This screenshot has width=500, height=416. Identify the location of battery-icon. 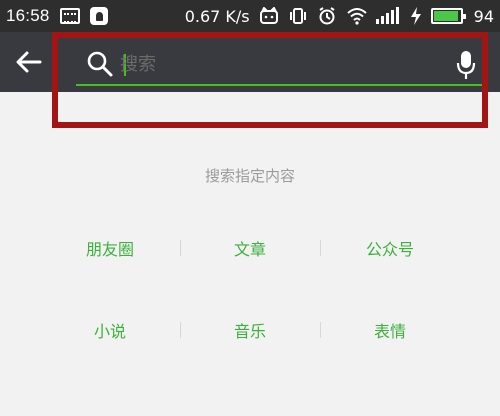
(448, 16).